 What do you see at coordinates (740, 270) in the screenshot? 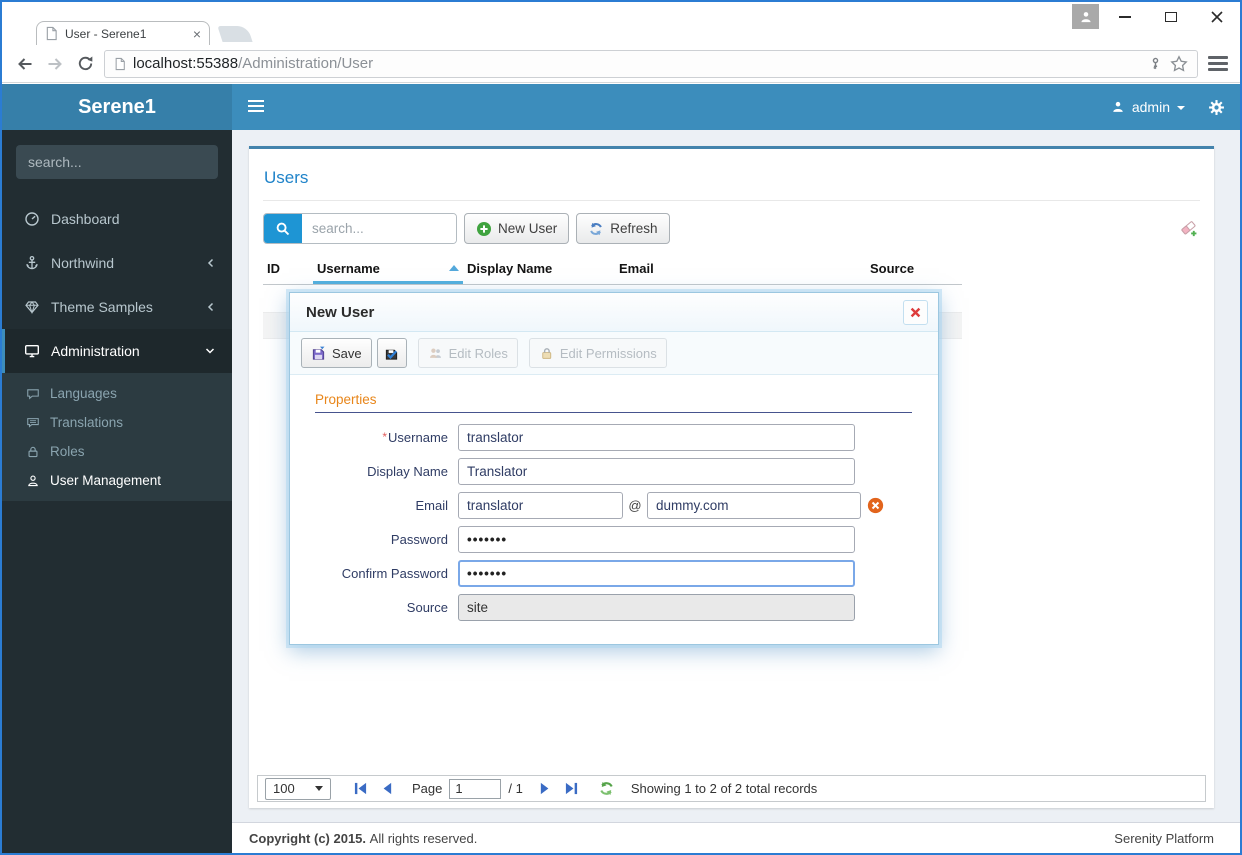
I see `column-header-email: Email` at bounding box center [740, 270].